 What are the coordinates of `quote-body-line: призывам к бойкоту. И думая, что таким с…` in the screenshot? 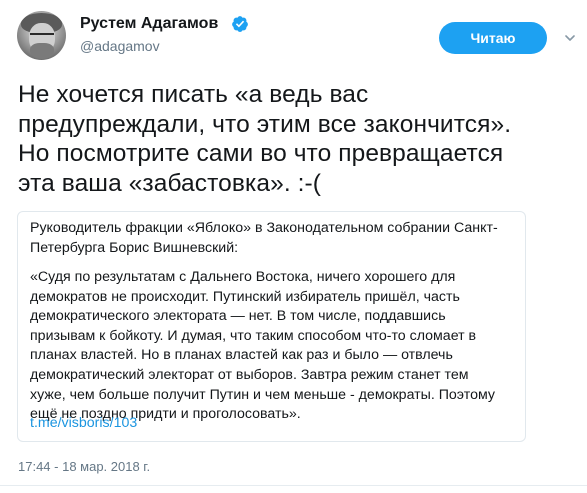 It's located at (253, 335).